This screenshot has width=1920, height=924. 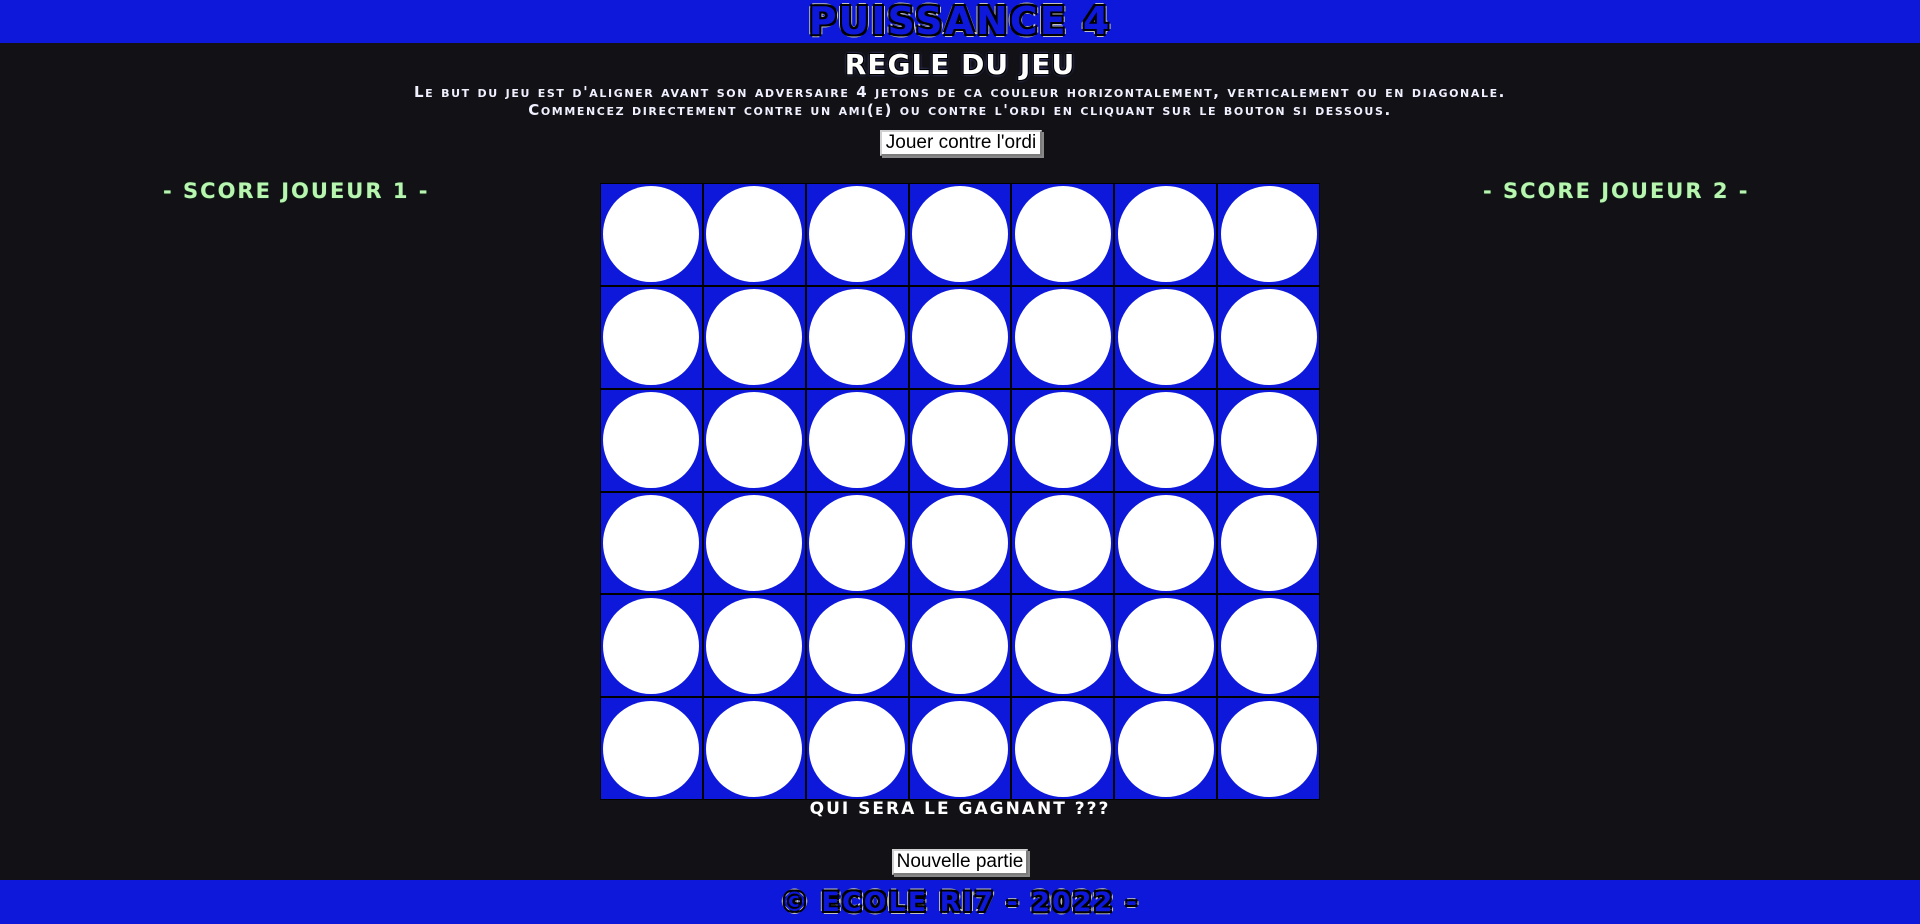 I want to click on rules-title: REGLE DU JEU, so click(x=960, y=64).